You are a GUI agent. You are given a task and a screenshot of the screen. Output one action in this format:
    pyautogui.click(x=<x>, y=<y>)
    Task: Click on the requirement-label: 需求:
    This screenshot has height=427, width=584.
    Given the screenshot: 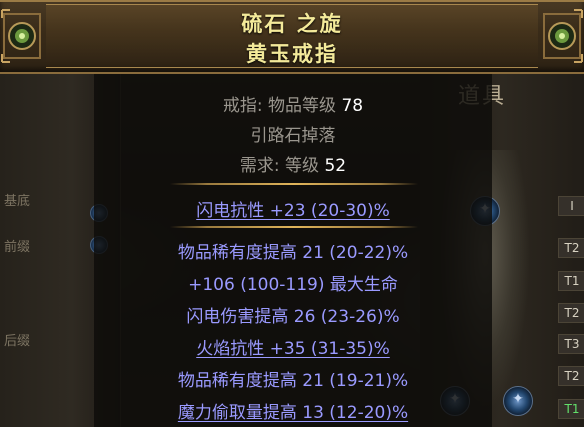 What is the action you would take?
    pyautogui.click(x=259, y=166)
    